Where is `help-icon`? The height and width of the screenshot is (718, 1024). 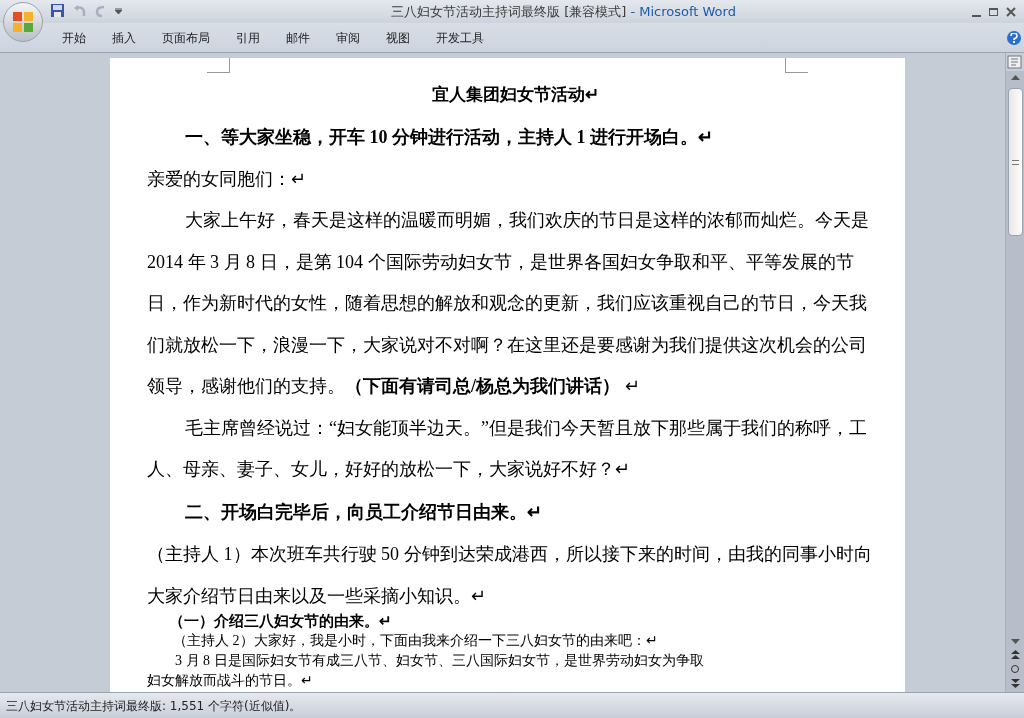
help-icon is located at coordinates (1014, 37).